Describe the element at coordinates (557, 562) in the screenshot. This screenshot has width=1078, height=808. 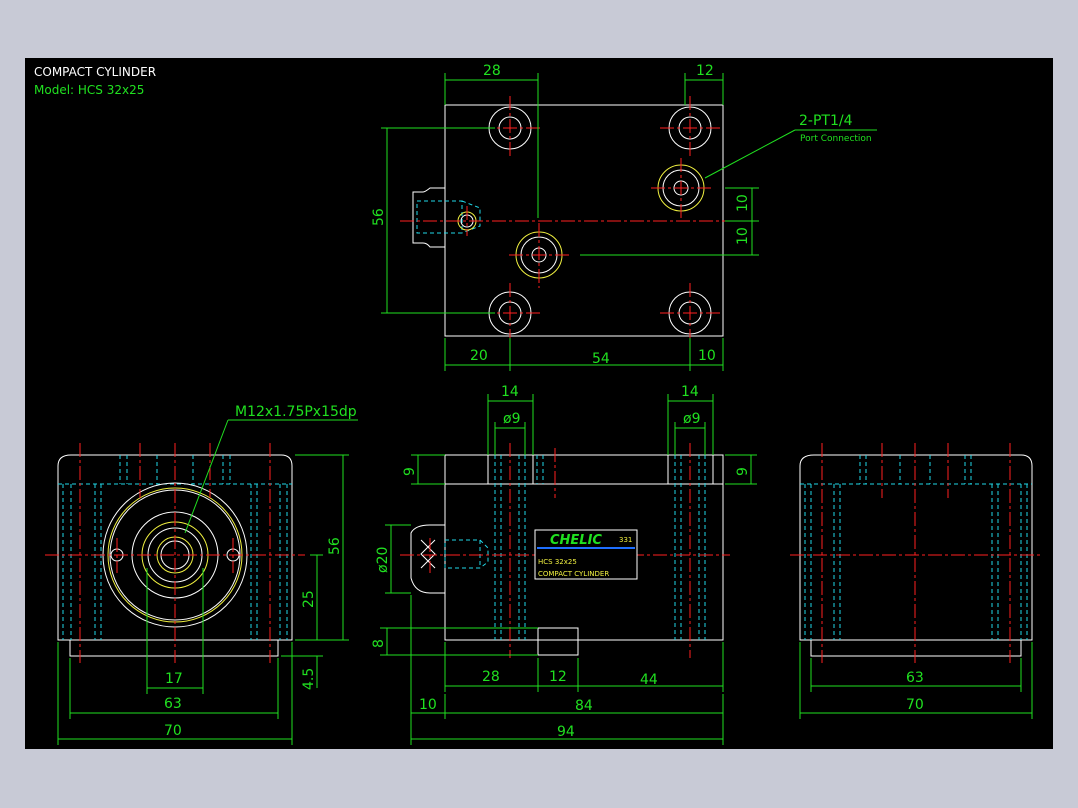
I see `nameplate-model: HCS 32x25` at that location.